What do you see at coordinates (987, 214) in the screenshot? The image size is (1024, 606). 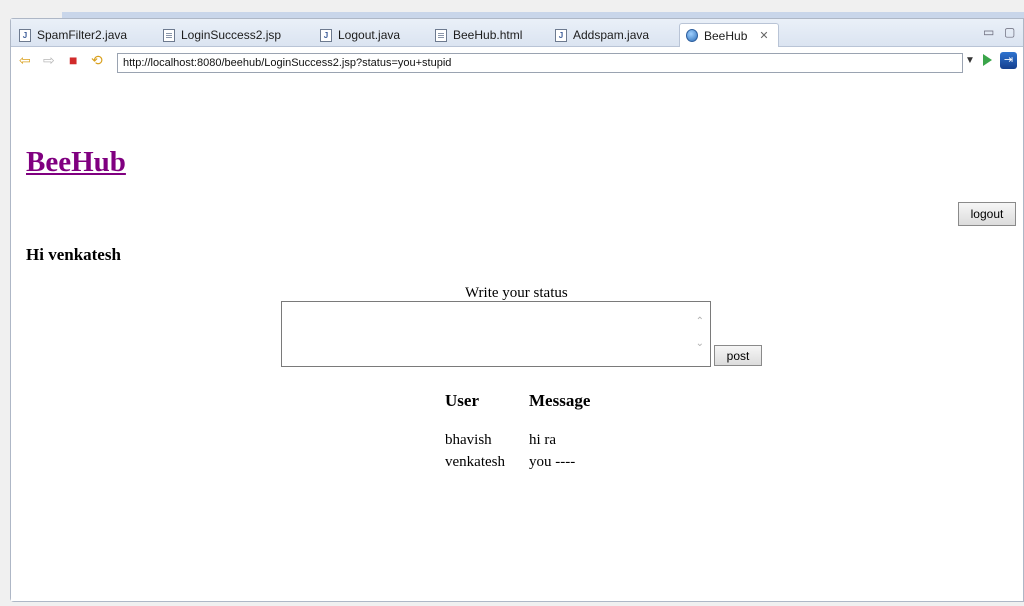 I see `logout-button: logout` at bounding box center [987, 214].